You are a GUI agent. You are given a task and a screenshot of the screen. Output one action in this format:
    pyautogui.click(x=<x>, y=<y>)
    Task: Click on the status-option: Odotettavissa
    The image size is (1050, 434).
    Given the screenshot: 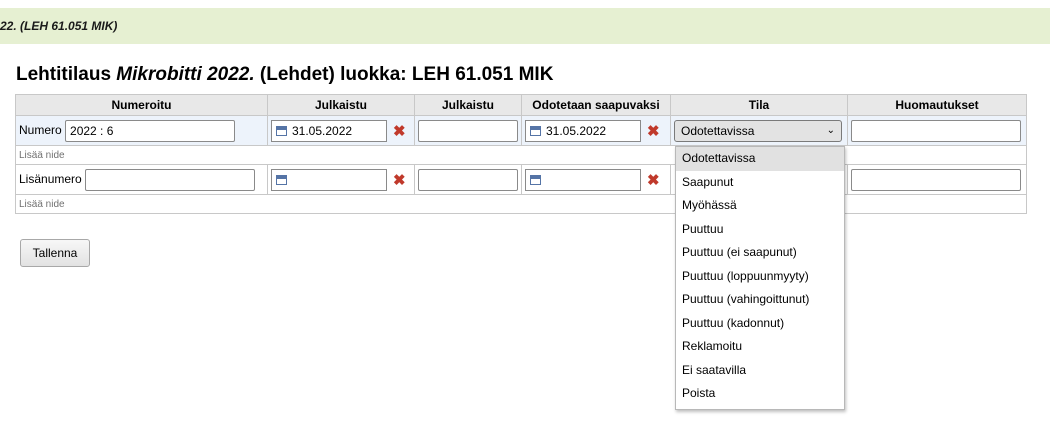 What is the action you would take?
    pyautogui.click(x=760, y=159)
    